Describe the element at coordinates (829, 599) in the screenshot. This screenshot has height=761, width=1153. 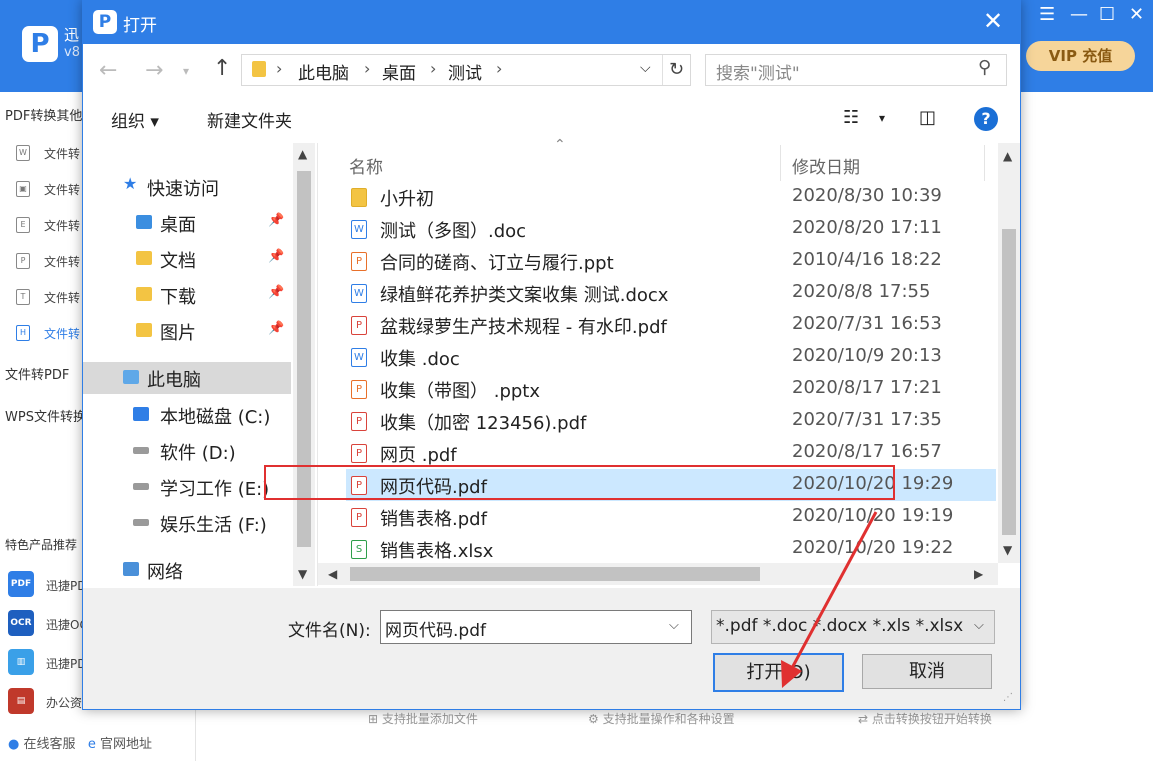
I see `annotation-arrow` at that location.